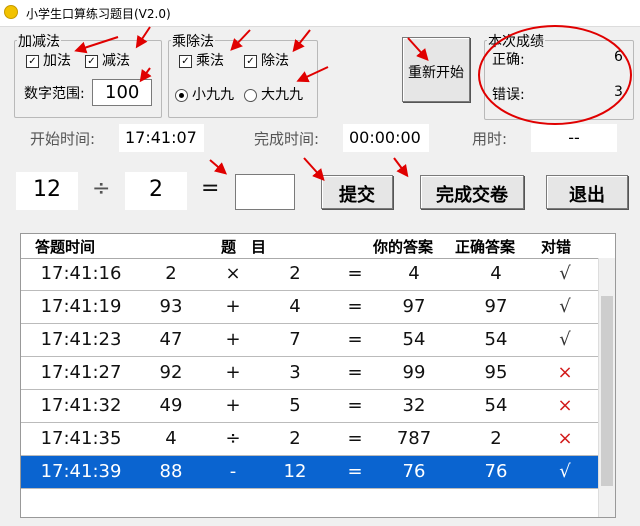  What do you see at coordinates (516, 41) in the screenshot?
I see `score-group-title: 本次成绩` at bounding box center [516, 41].